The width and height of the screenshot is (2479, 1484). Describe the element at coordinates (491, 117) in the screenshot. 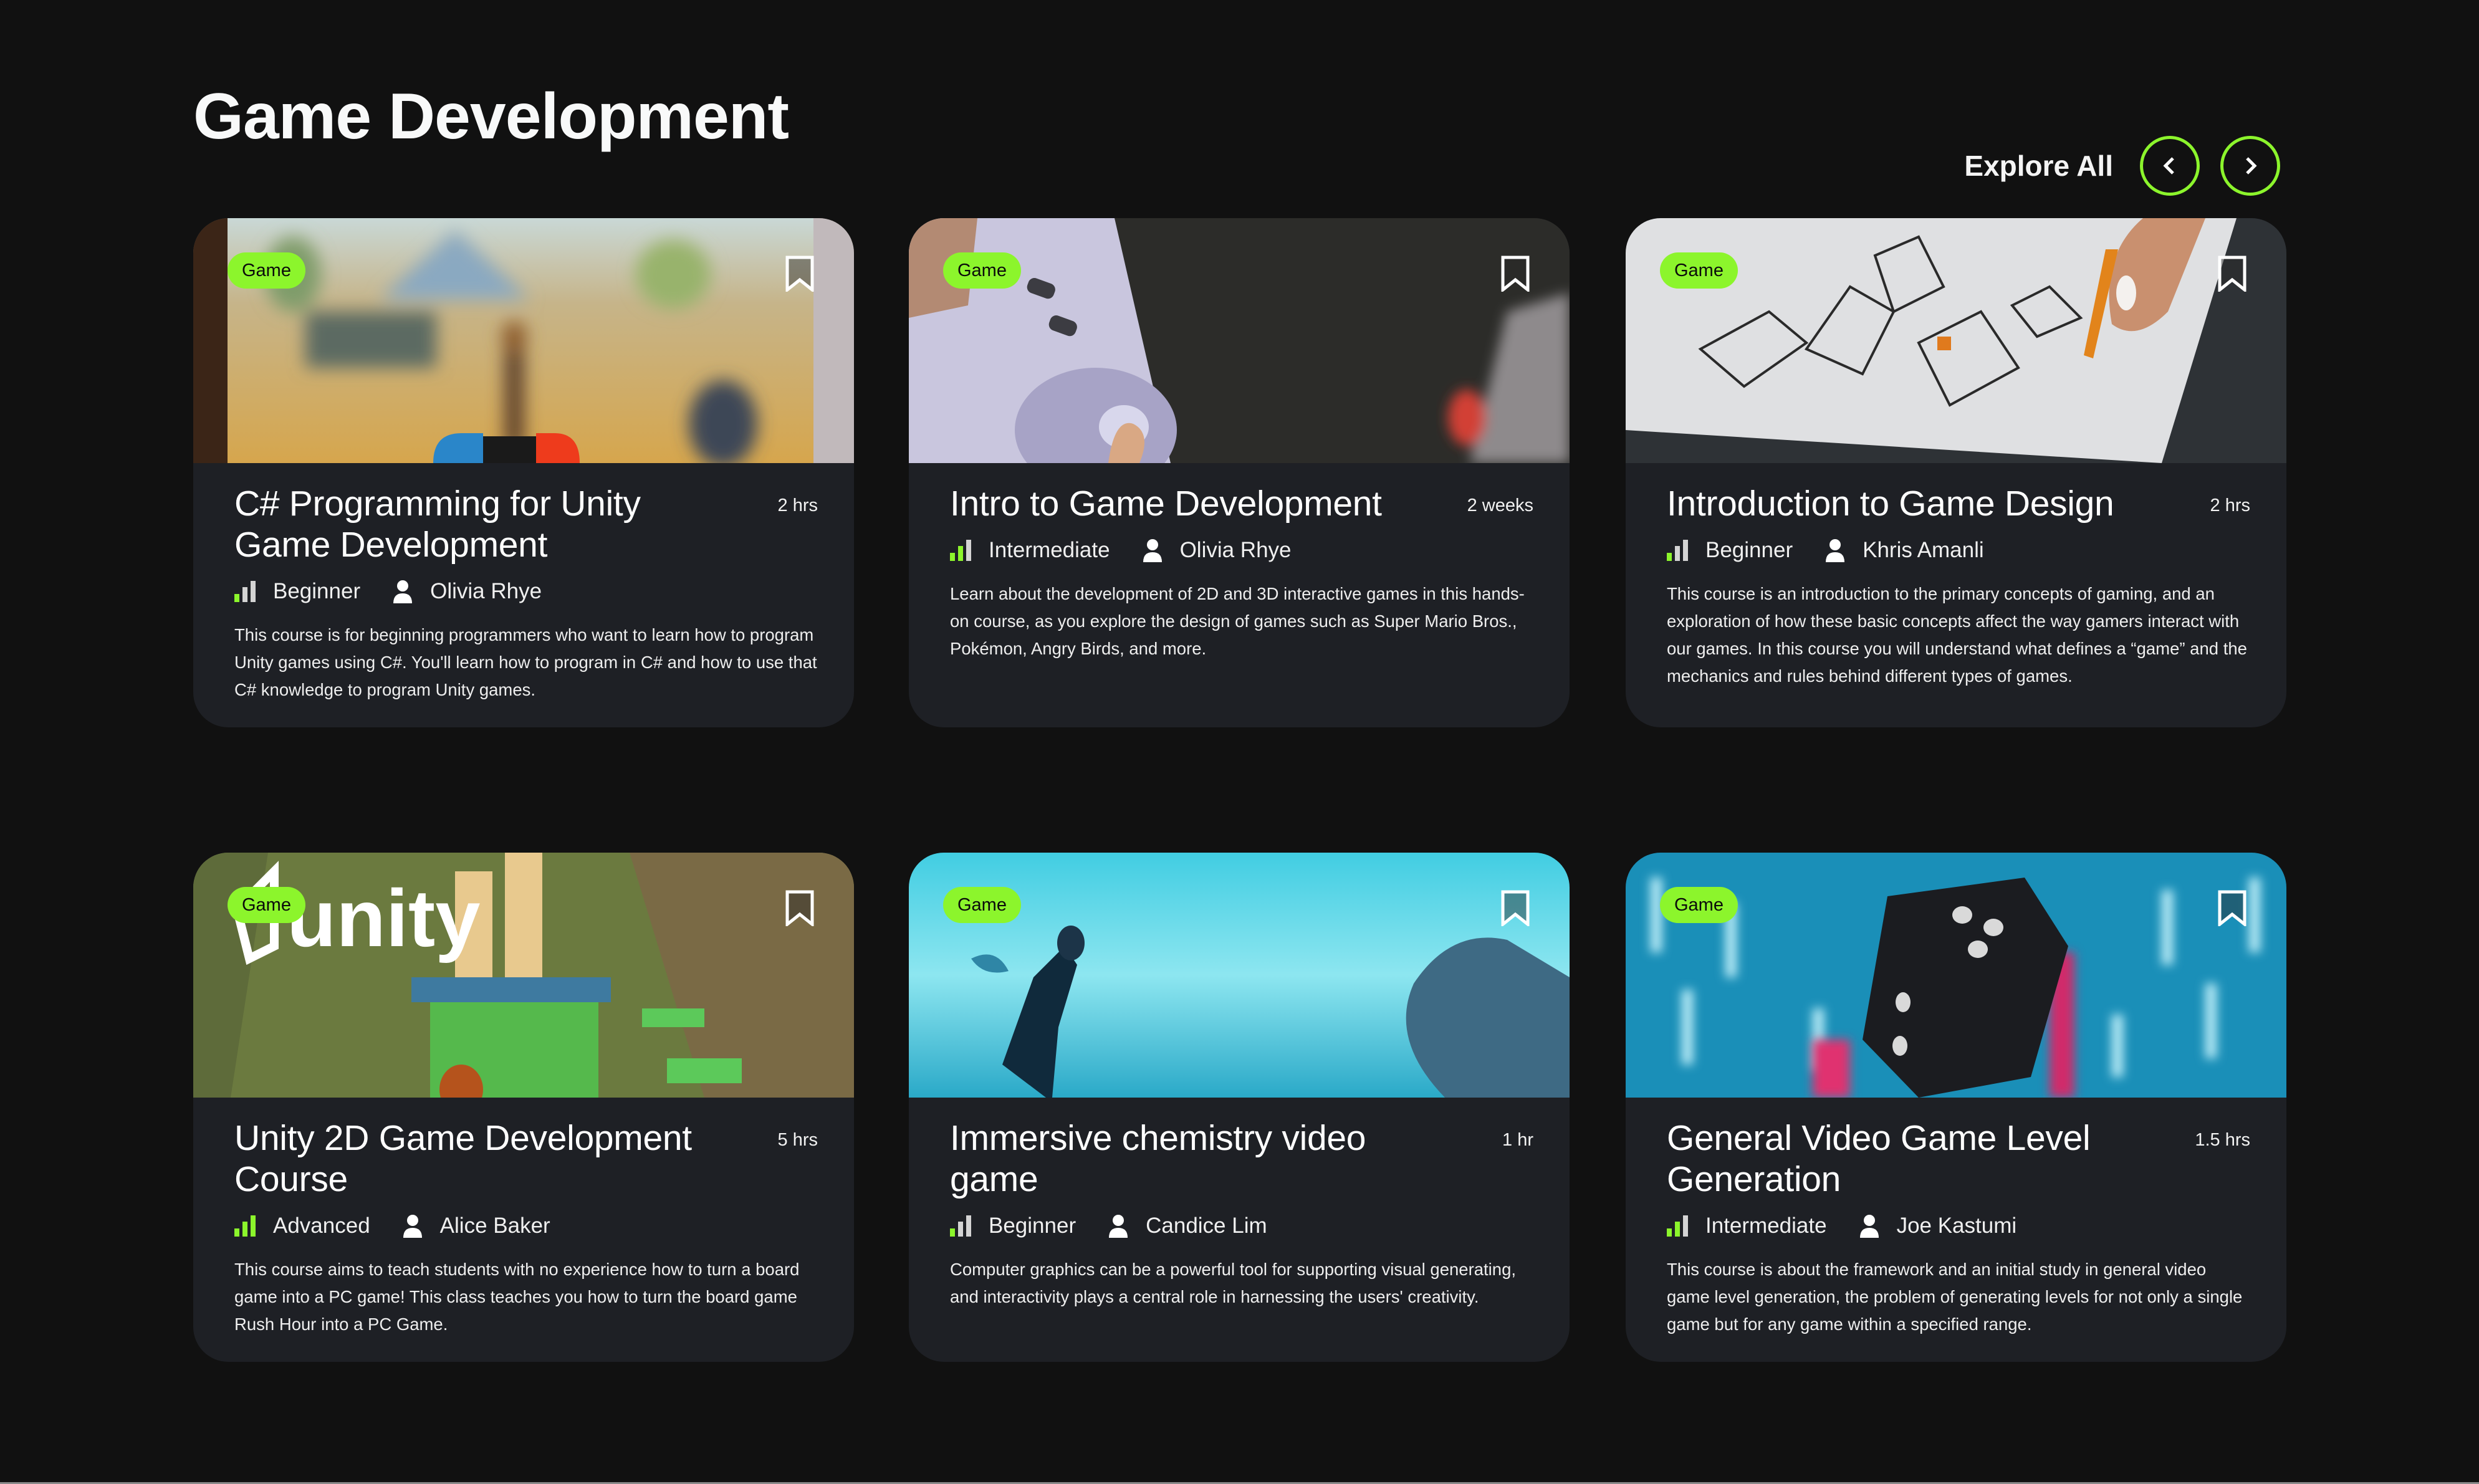

I see `page-title: Game Development` at that location.